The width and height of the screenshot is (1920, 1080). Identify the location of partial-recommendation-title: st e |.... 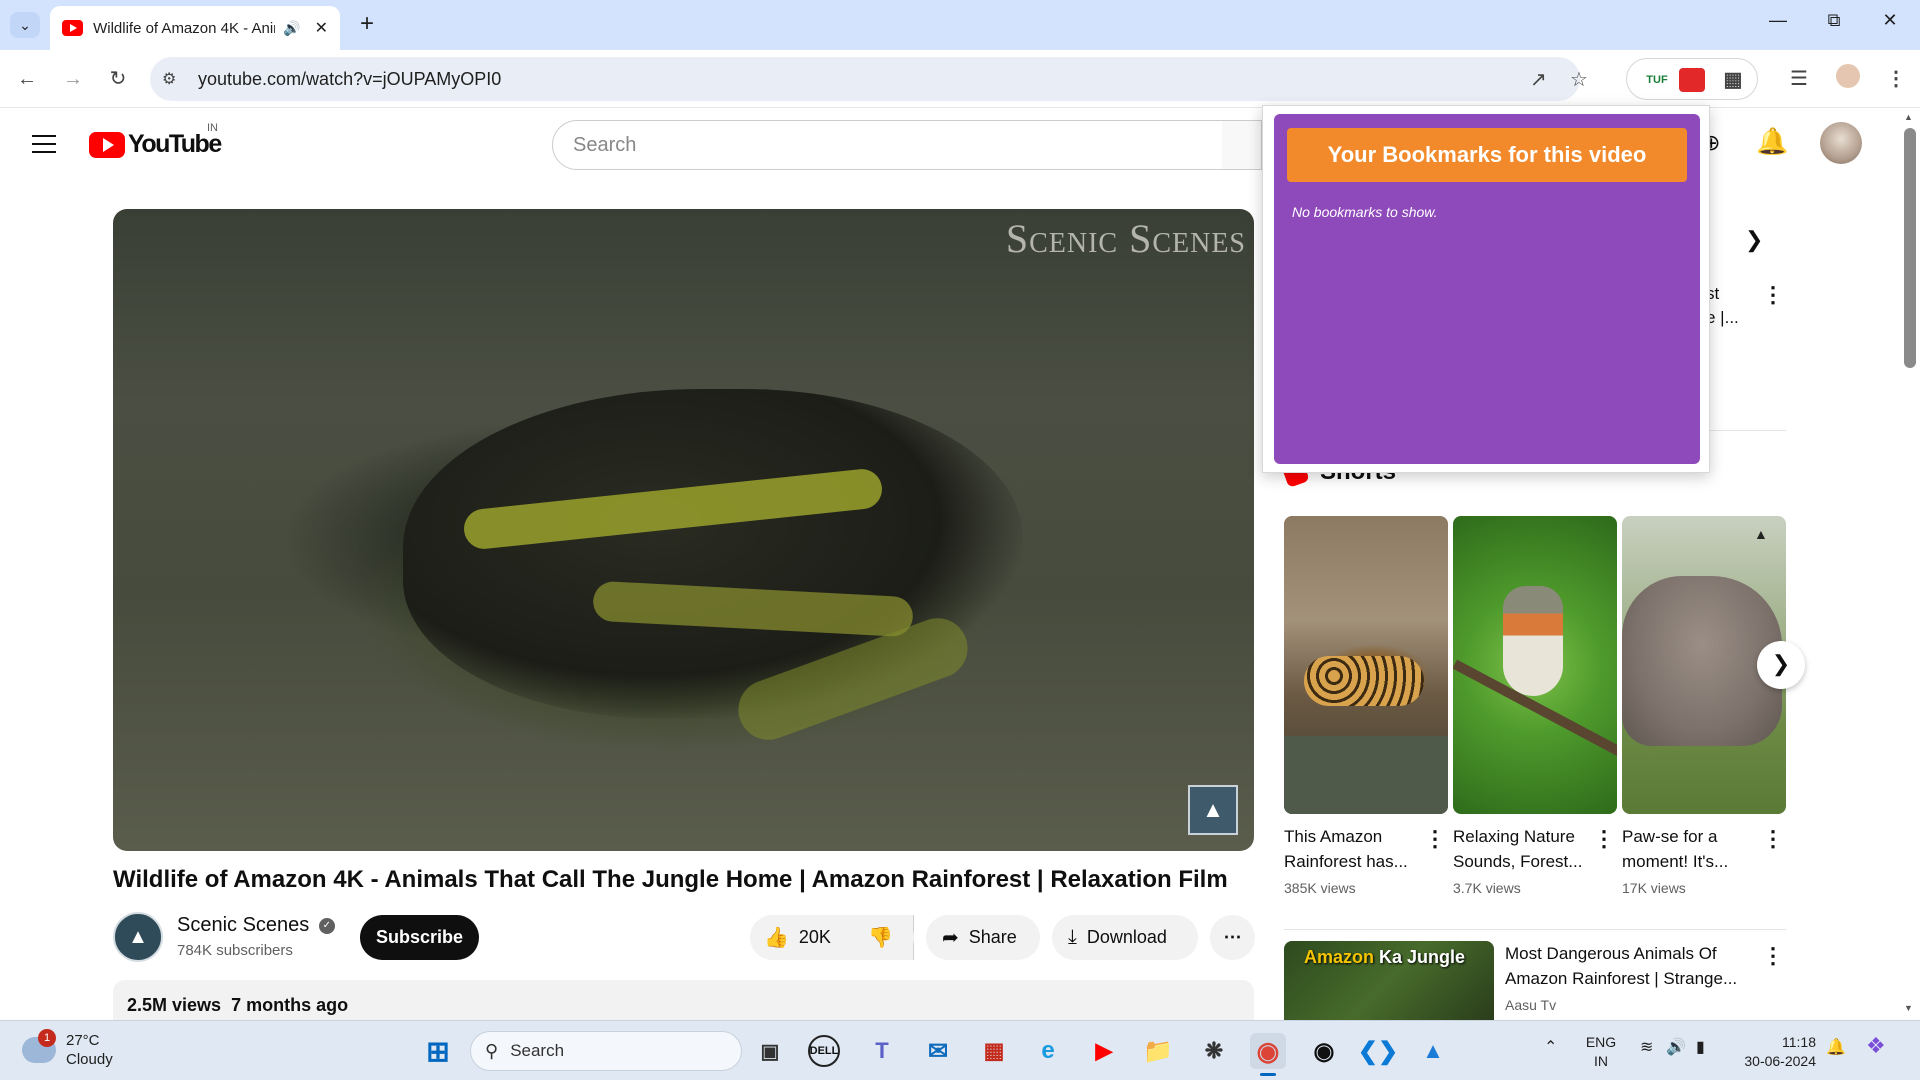
(1722, 306).